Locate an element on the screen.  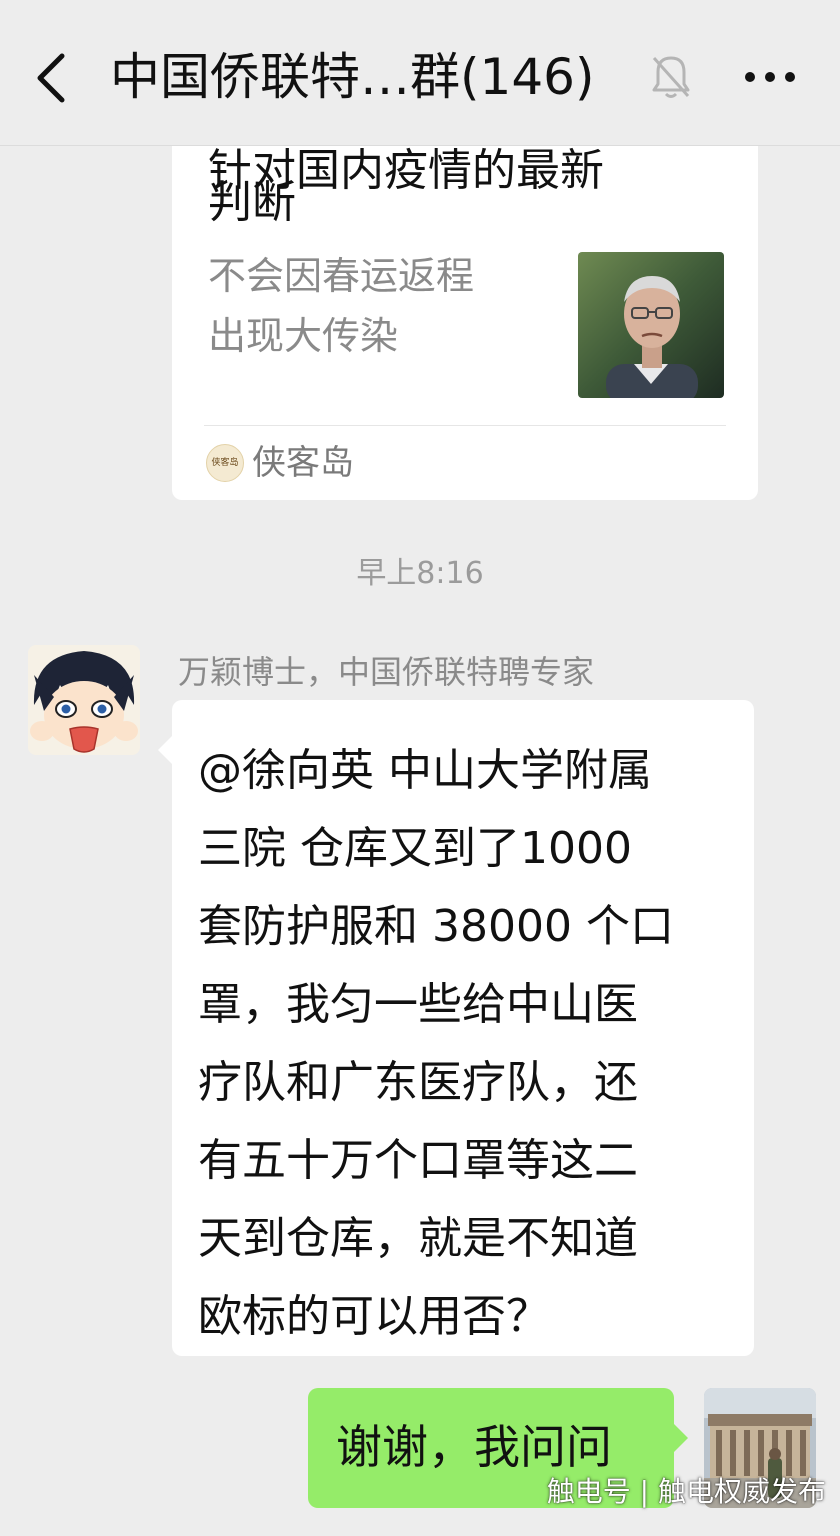
message-line: 疗队和广东医疗队，还 is located at coordinates (418, 1082).